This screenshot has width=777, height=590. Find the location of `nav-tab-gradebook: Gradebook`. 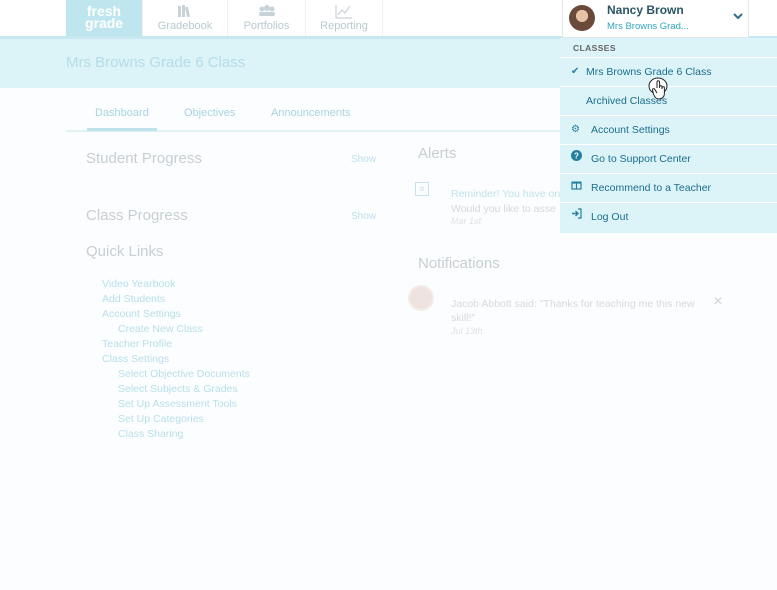

nav-tab-gradebook: Gradebook is located at coordinates (184, 18).